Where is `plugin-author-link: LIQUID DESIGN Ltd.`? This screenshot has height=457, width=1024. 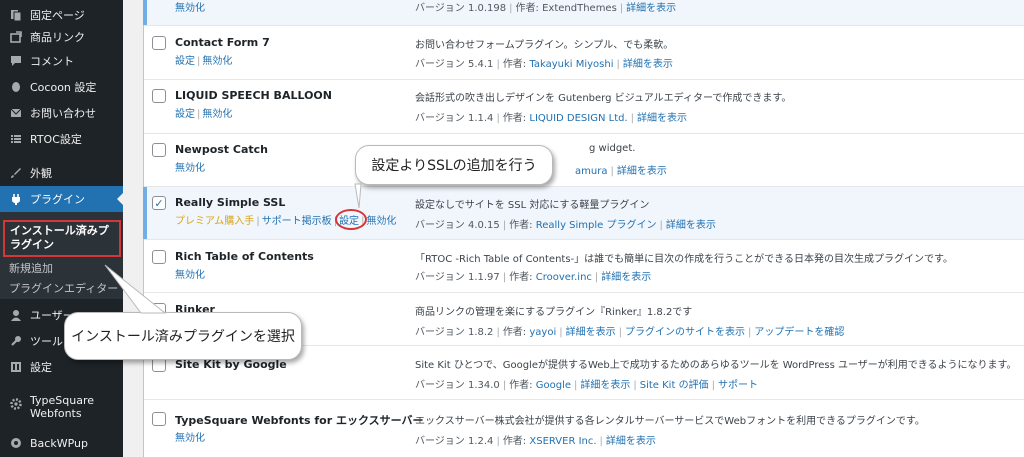
plugin-author-link: LIQUID DESIGN Ltd. is located at coordinates (578, 118).